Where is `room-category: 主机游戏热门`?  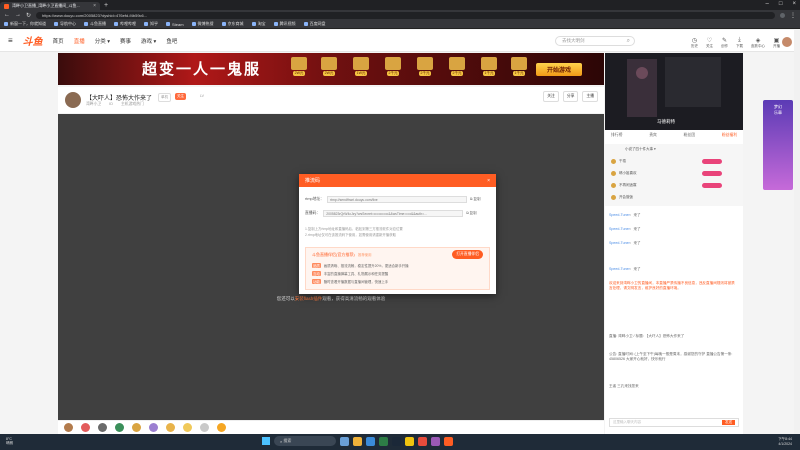 room-category: 主机游戏热门 is located at coordinates (132, 104).